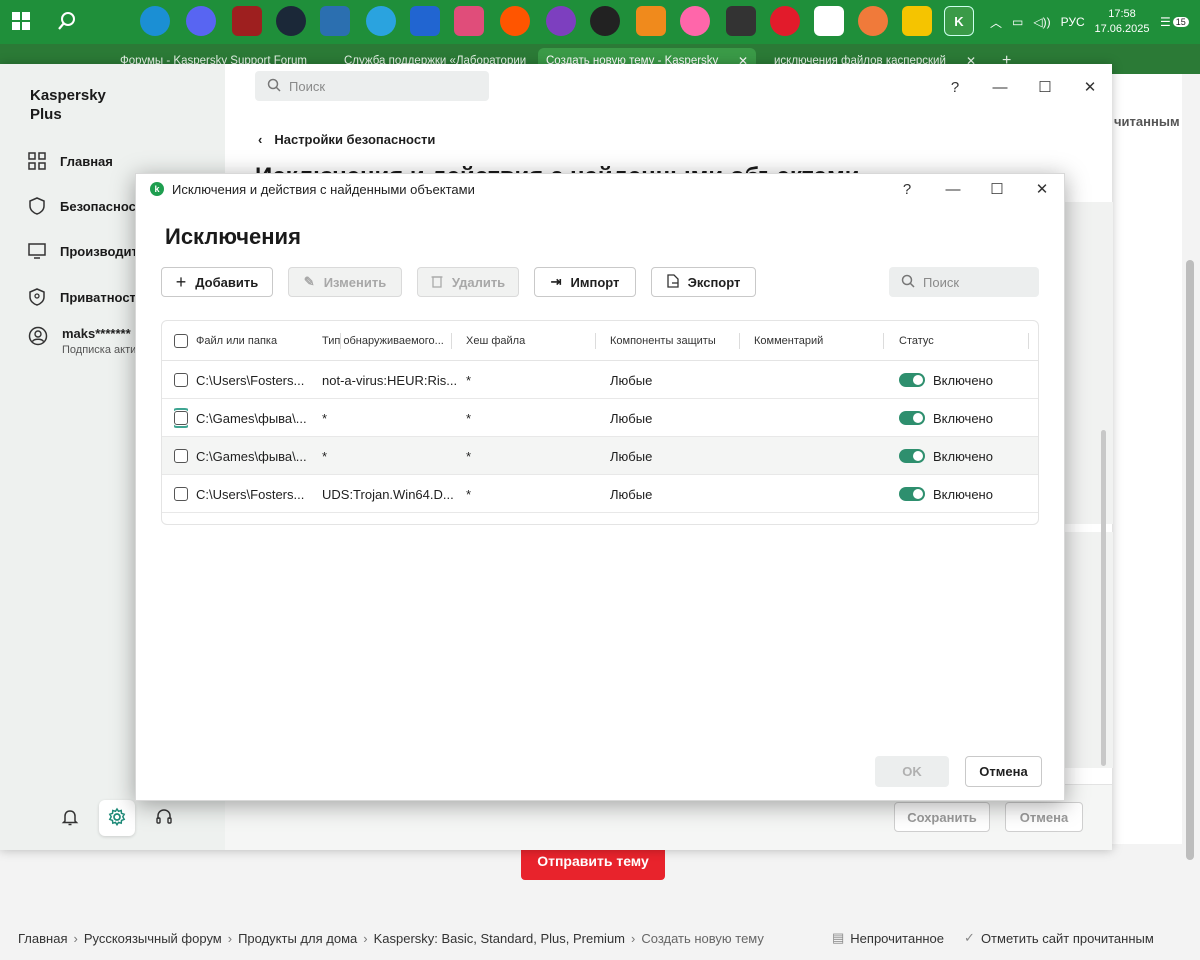 The height and width of the screenshot is (960, 1200). Describe the element at coordinates (437, 282) in the screenshot. I see `trash-icon` at that location.